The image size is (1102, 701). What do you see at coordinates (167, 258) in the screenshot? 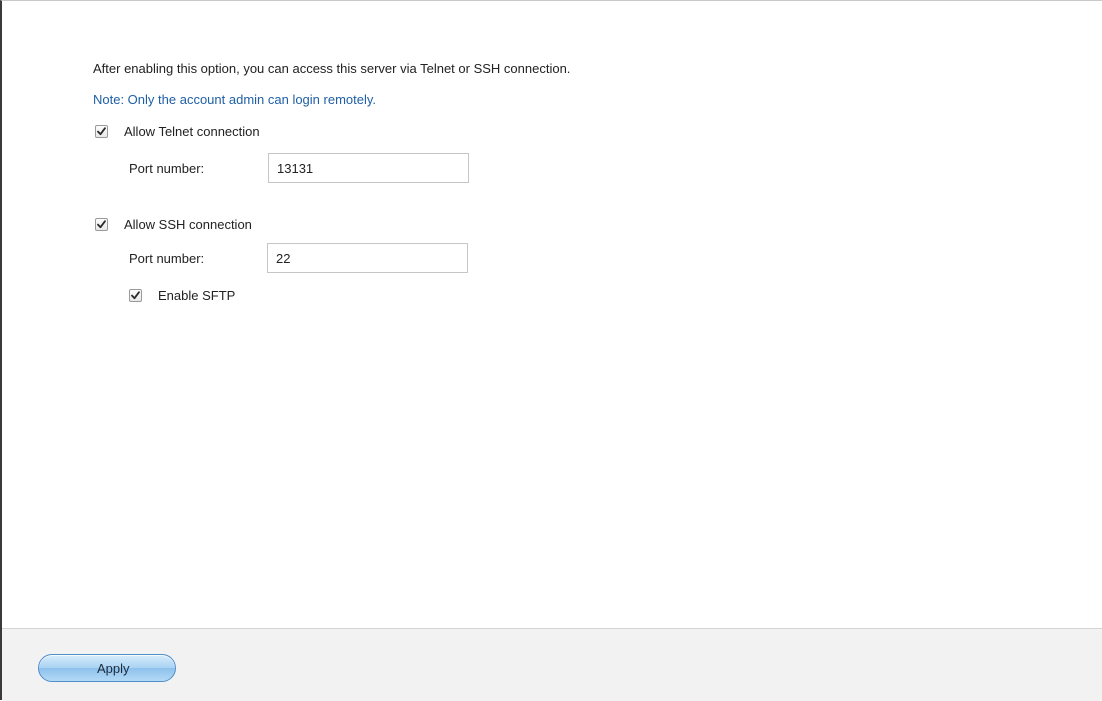
I see `ssh-port-label: Port number:` at bounding box center [167, 258].